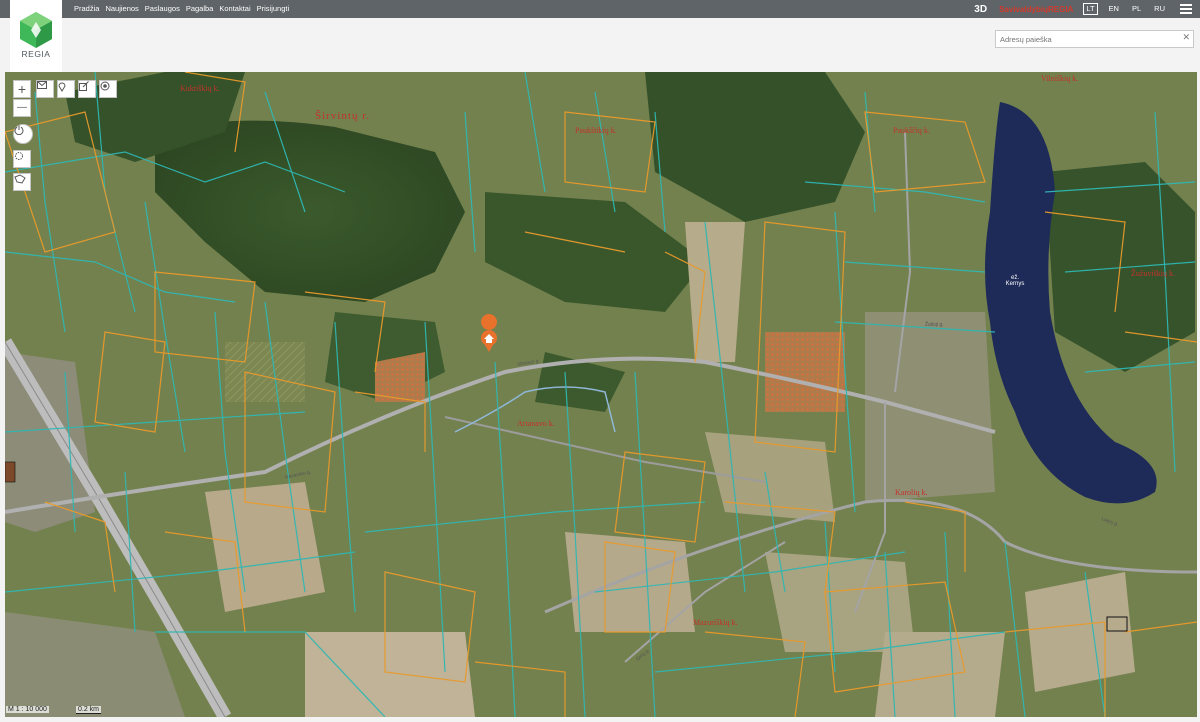 This screenshot has width=1200, height=722. I want to click on scale-bar: 0.2 km, so click(89, 710).